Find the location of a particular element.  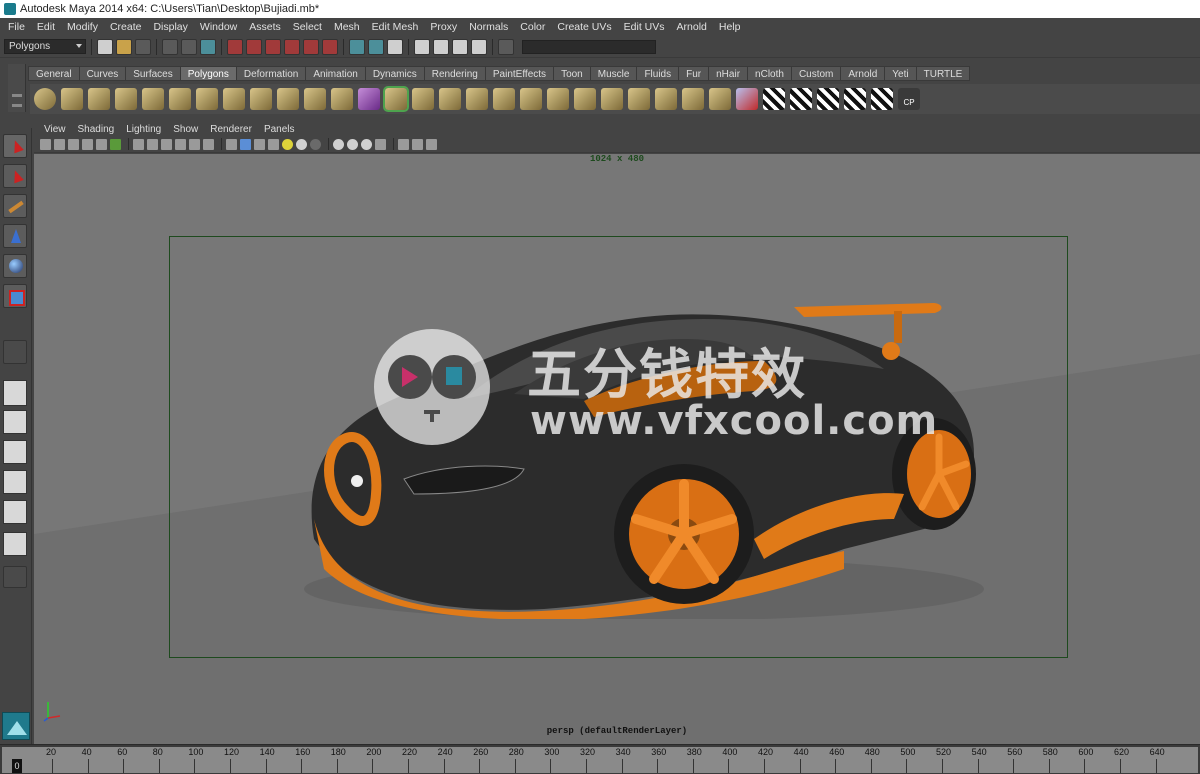

move-tool is located at coordinates (15, 236).